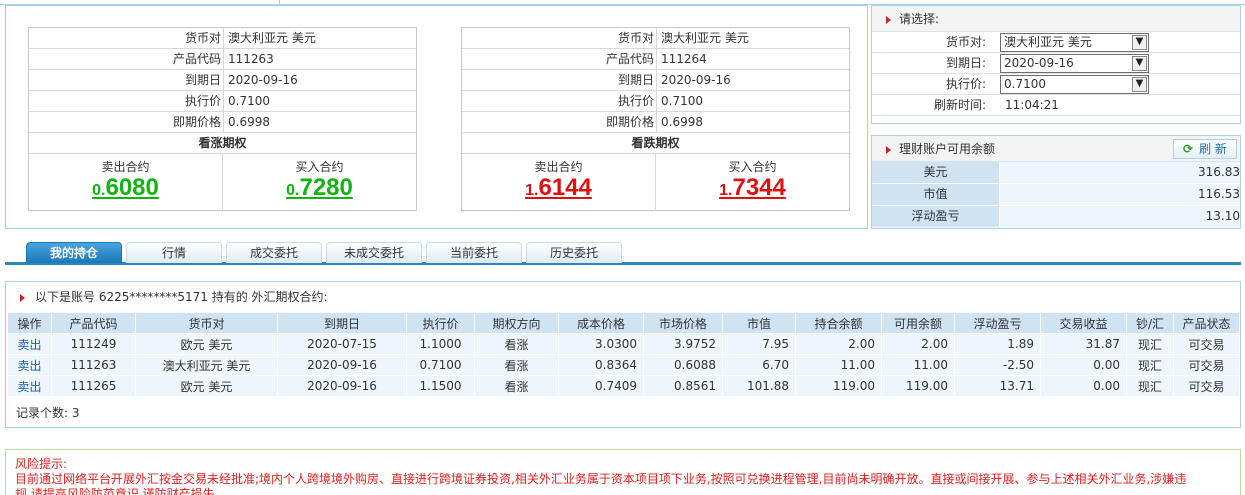 The height and width of the screenshot is (495, 1245). I want to click on cell-avail: 2.00, so click(918, 344).